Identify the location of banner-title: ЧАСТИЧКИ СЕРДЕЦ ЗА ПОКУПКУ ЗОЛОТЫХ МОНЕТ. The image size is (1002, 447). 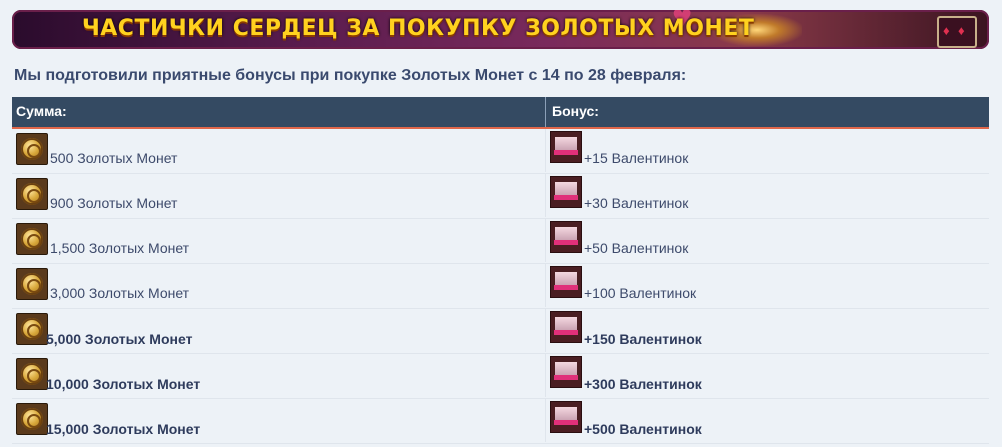
(418, 28).